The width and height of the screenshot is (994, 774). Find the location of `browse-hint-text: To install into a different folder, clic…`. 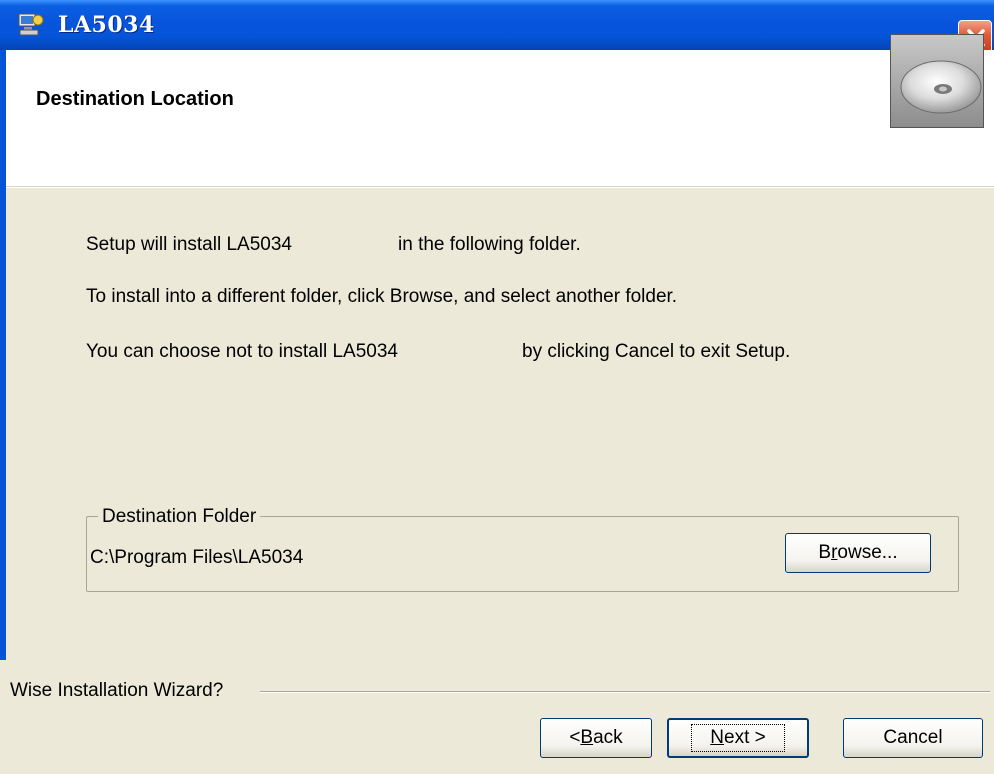

browse-hint-text: To install into a different folder, clic… is located at coordinates (382, 296).